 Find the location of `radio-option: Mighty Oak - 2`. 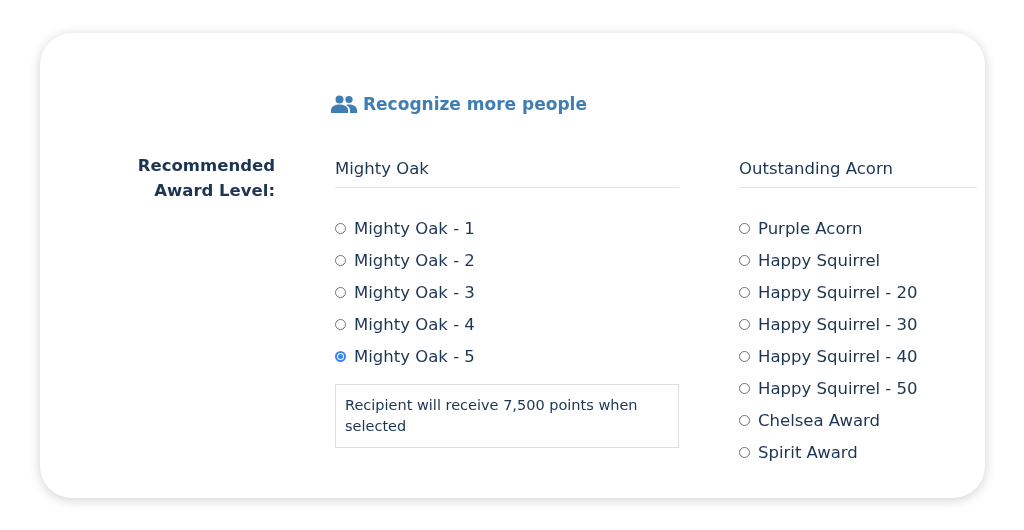

radio-option: Mighty Oak - 2 is located at coordinates (405, 260).